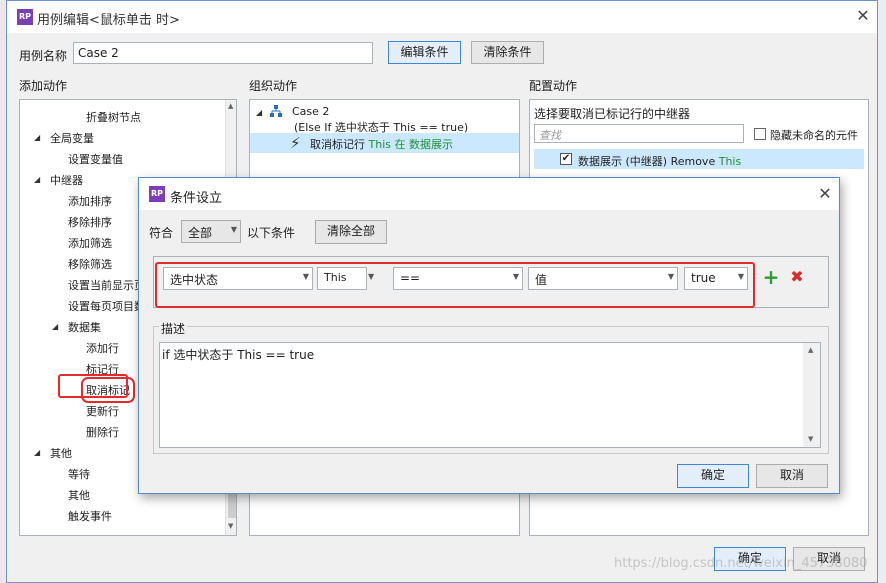 The height and width of the screenshot is (583, 886). What do you see at coordinates (106, 306) in the screenshot?
I see `tree-item: 设置每页项目数` at bounding box center [106, 306].